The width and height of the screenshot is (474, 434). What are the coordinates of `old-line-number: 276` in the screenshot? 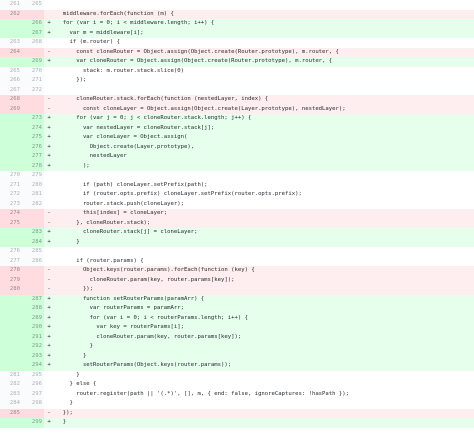 It's located at (11, 252).